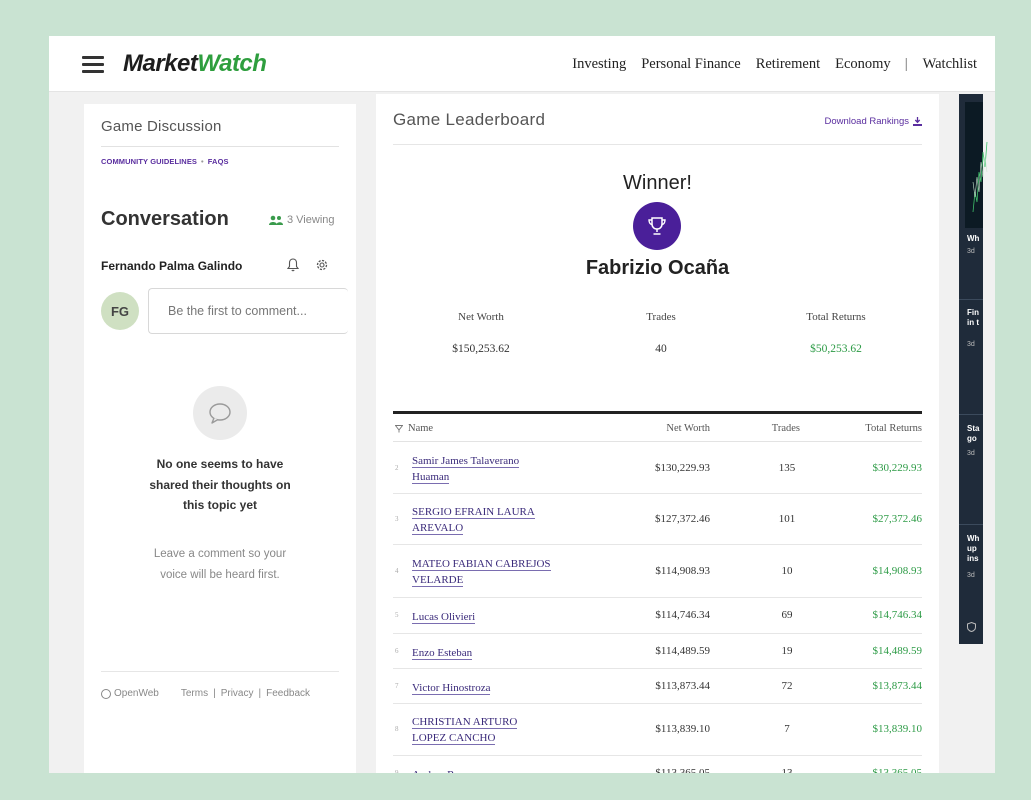  Describe the element at coordinates (165, 219) in the screenshot. I see `conversation-title: Conversation` at that location.